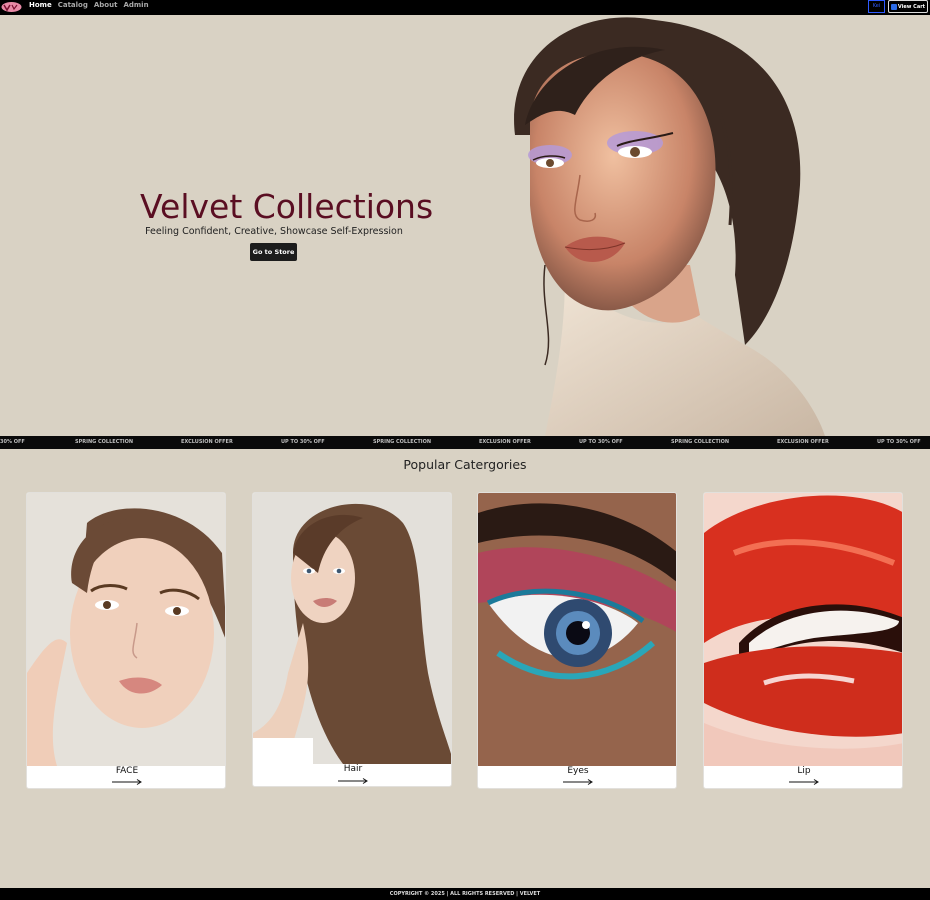 The height and width of the screenshot is (900, 930). I want to click on category-label-eyes: Eyes, so click(578, 771).